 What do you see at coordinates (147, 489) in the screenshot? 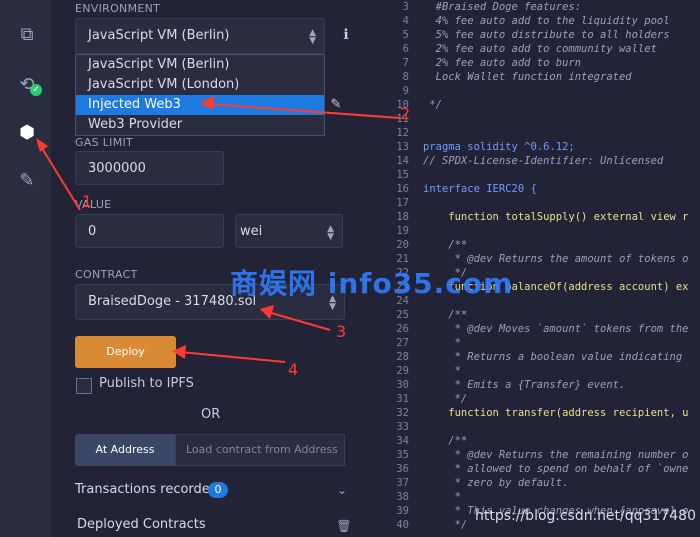
I see `transactions-label: Transactions recorded` at bounding box center [147, 489].